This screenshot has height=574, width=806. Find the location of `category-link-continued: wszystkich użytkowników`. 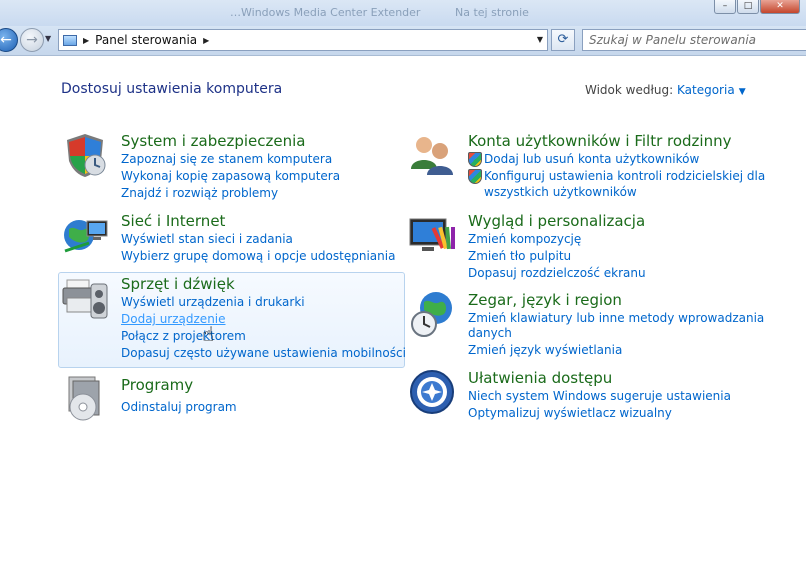

category-link-continued: wszystkich użytkowników is located at coordinates (560, 192).